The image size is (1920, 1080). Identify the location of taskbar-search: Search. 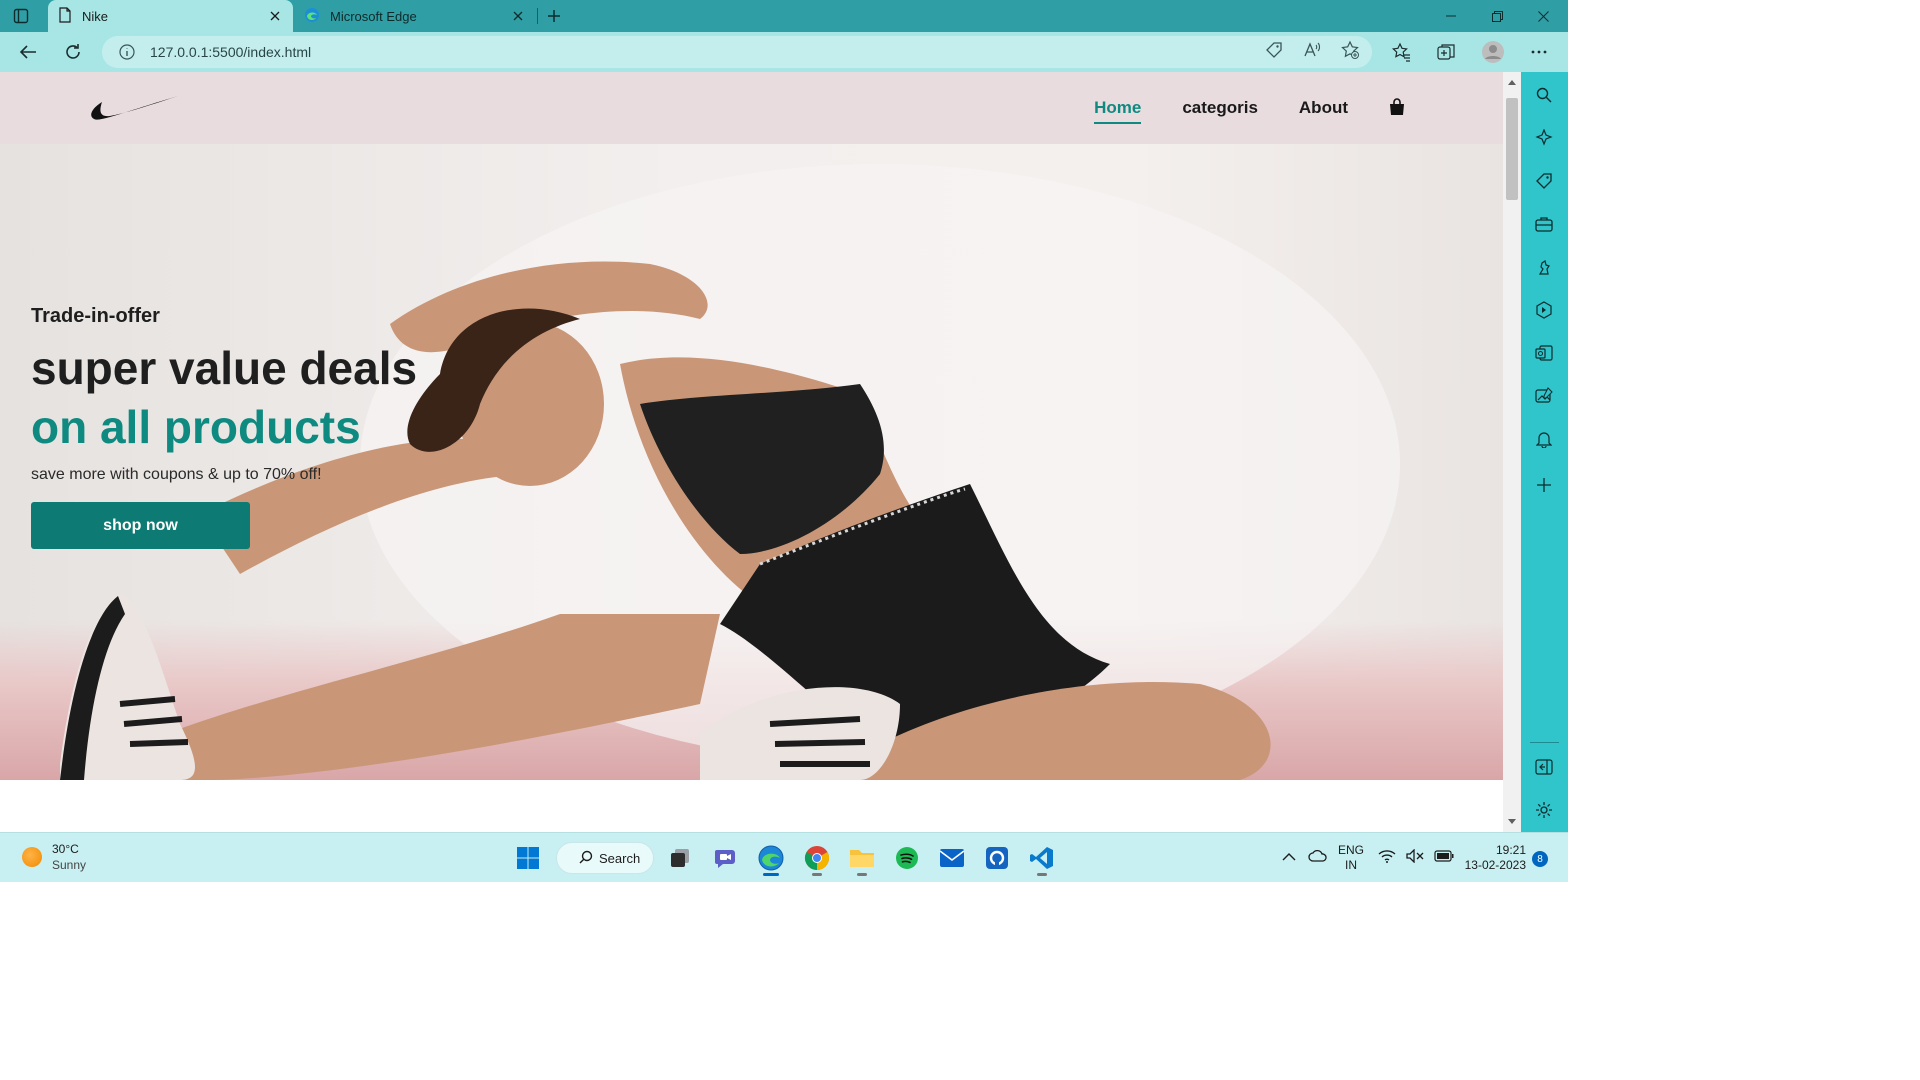
(605, 858).